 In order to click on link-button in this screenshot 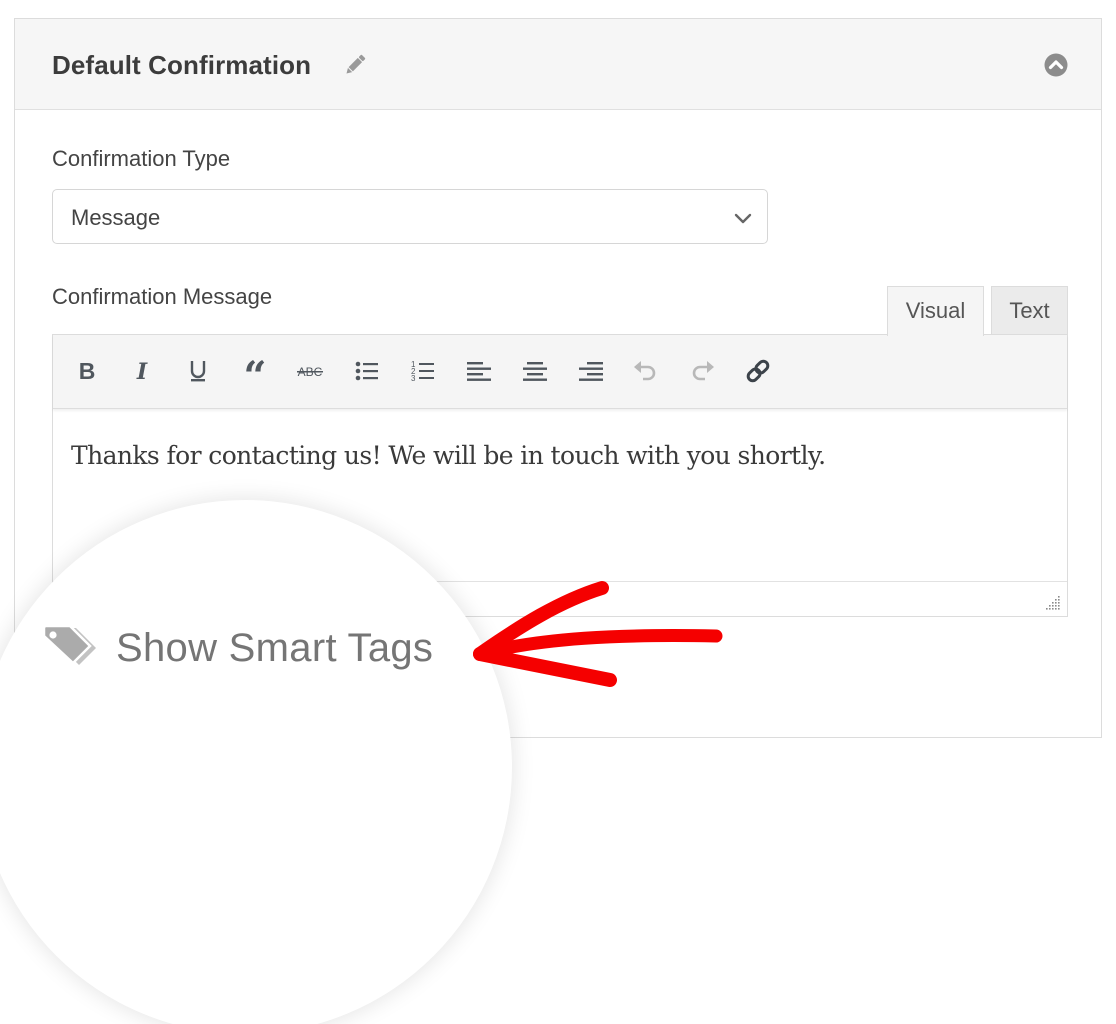, I will do `click(758, 371)`.